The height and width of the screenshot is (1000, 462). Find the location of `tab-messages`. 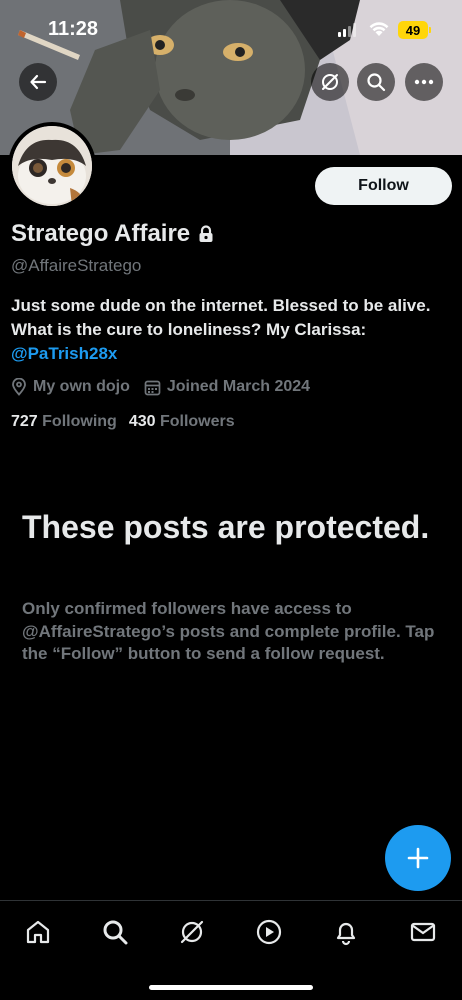

tab-messages is located at coordinates (423, 932).